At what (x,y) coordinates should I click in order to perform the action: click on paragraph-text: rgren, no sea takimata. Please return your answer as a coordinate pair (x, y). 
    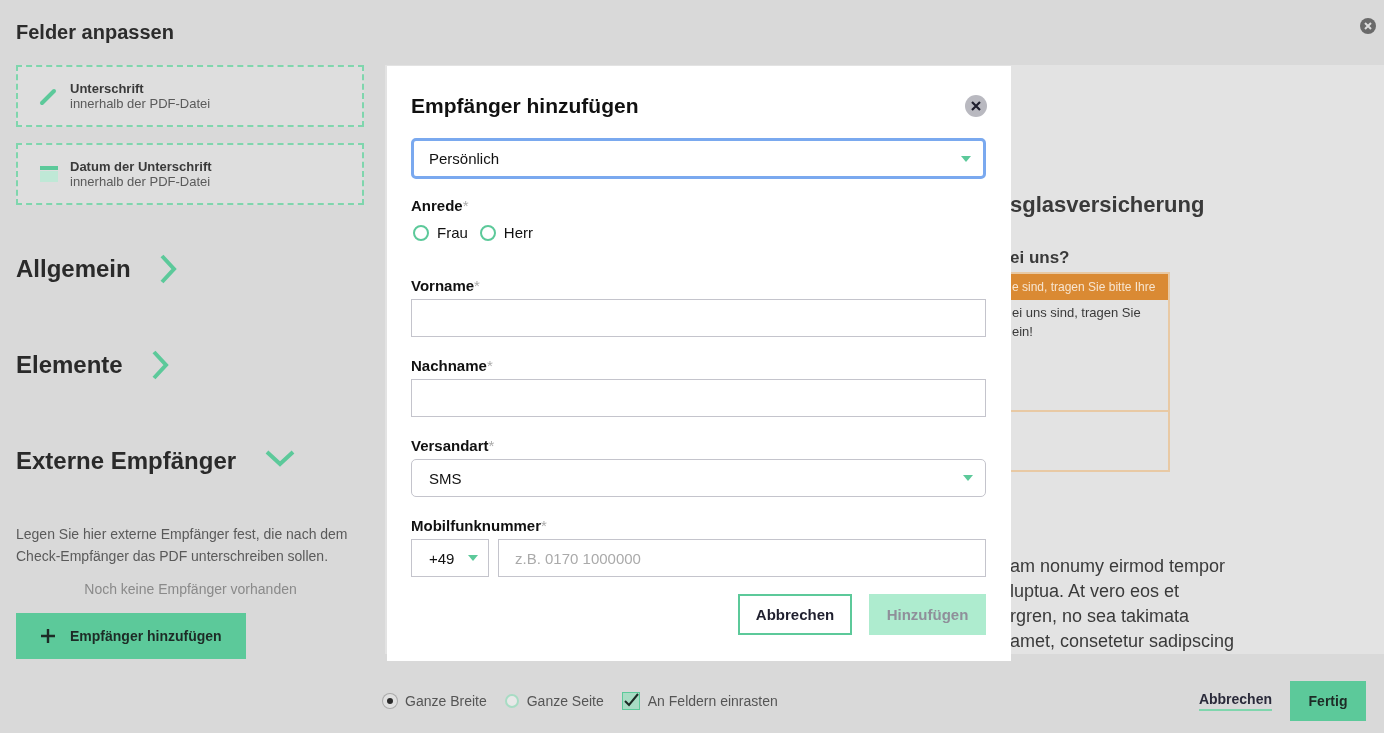
    Looking at the image, I should click on (1100, 616).